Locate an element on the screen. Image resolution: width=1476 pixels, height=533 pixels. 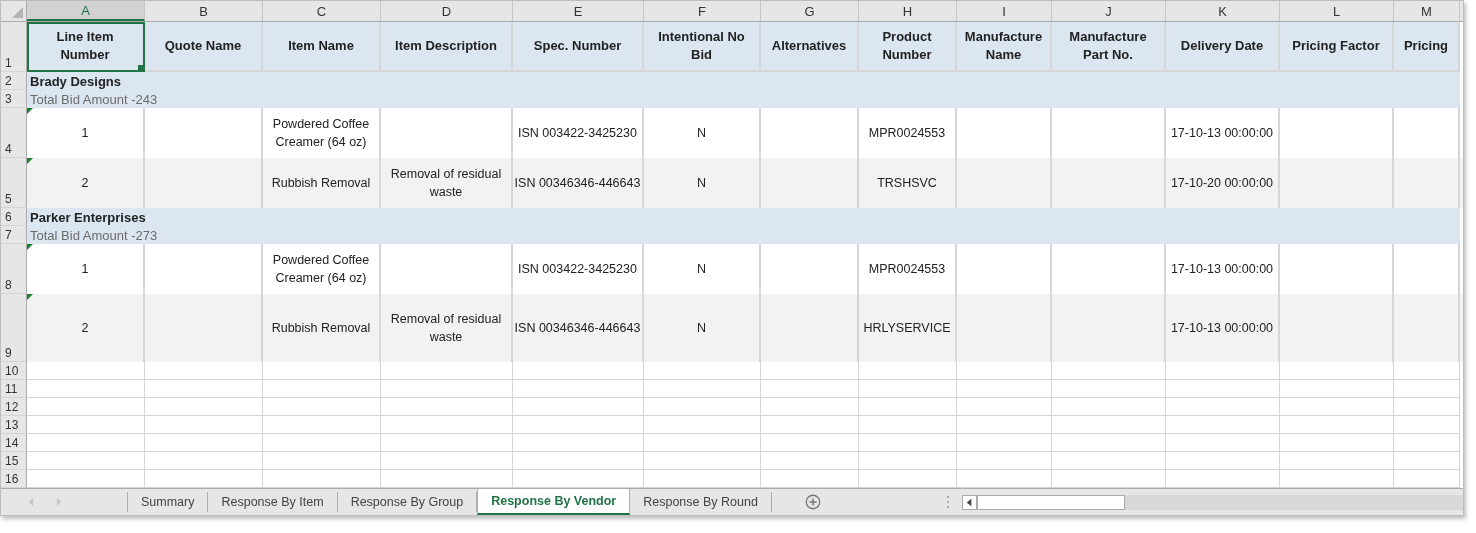
column-header: B is located at coordinates (204, 11).